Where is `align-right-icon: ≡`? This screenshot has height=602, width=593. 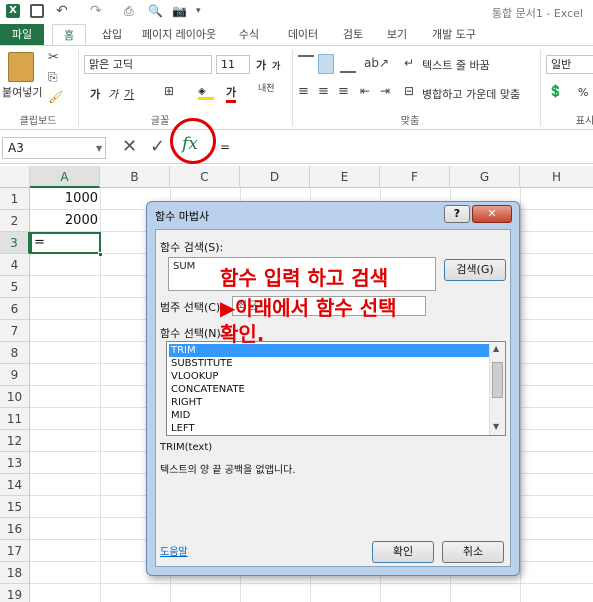 align-right-icon: ≡ is located at coordinates (343, 91).